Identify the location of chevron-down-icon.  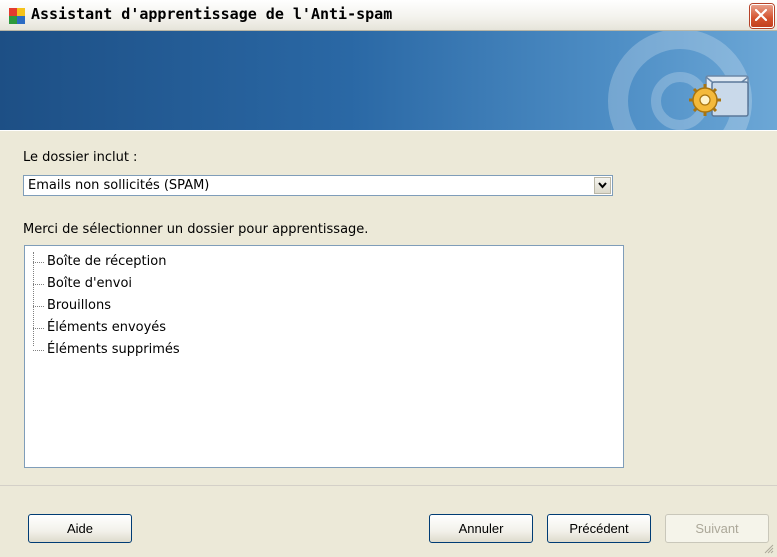
(602, 185).